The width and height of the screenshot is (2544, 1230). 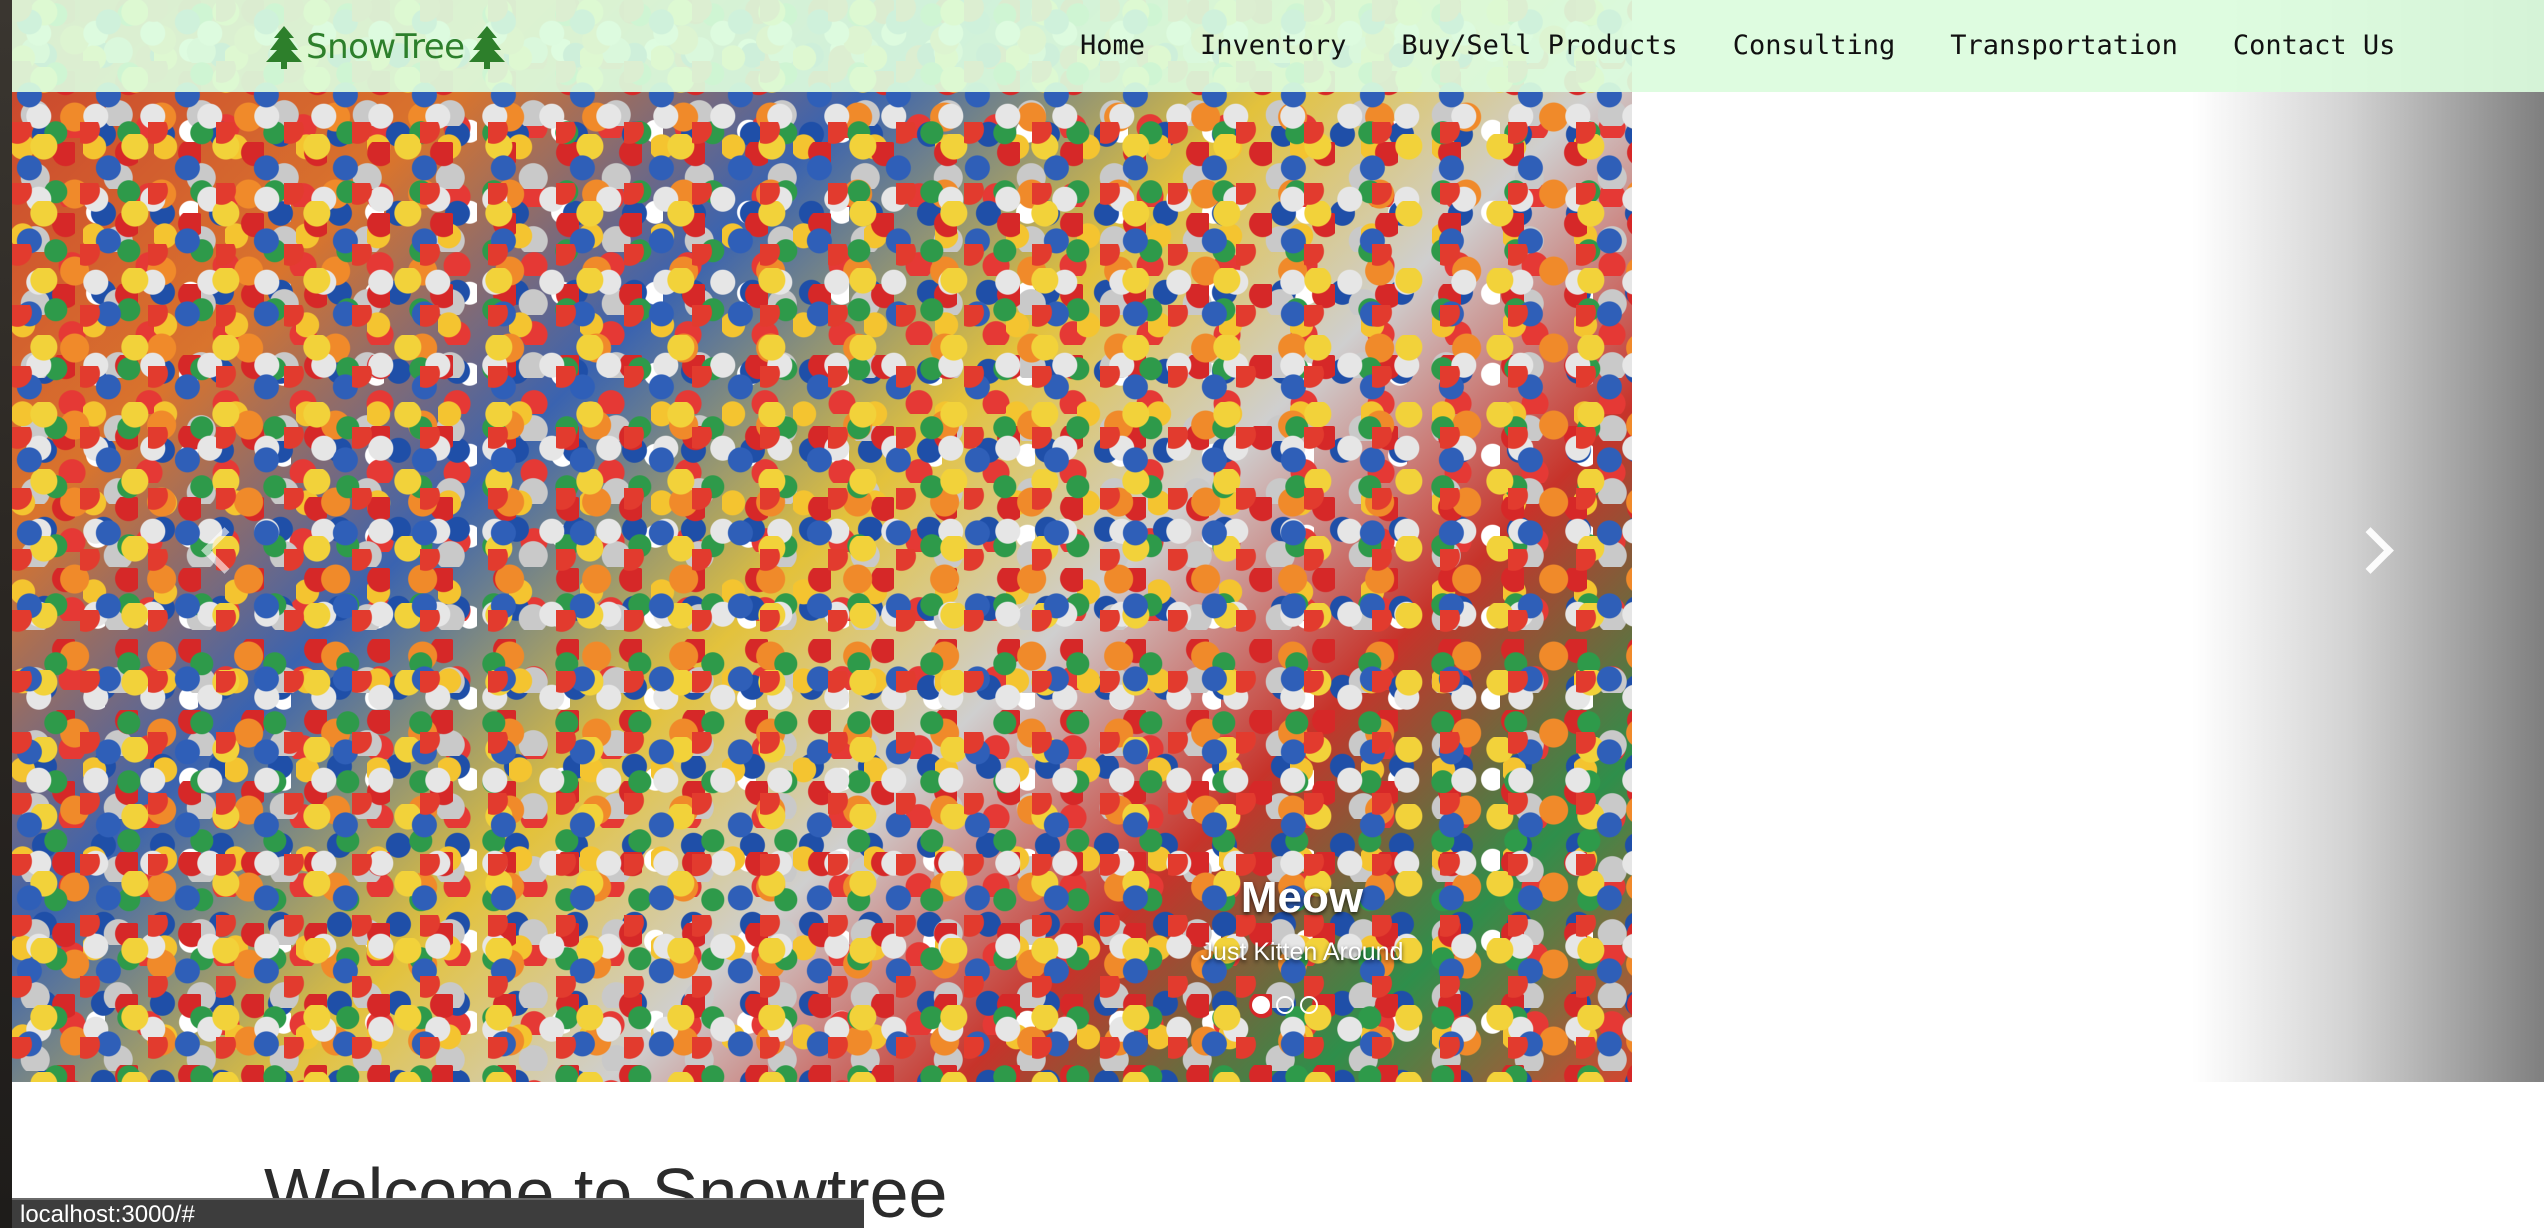 What do you see at coordinates (1814, 46) in the screenshot?
I see `nav-item-consulting: Consulting` at bounding box center [1814, 46].